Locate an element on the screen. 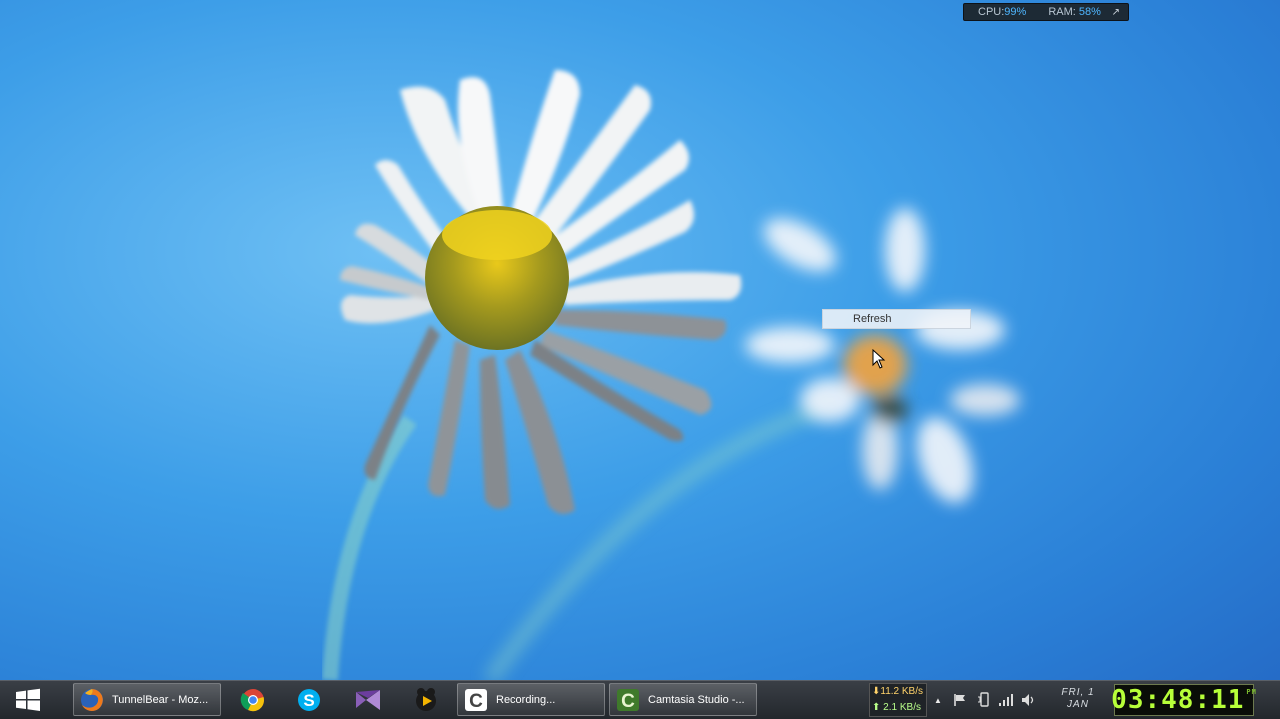 This screenshot has height=719, width=1280. network-signal-icon is located at coordinates (1006, 700).